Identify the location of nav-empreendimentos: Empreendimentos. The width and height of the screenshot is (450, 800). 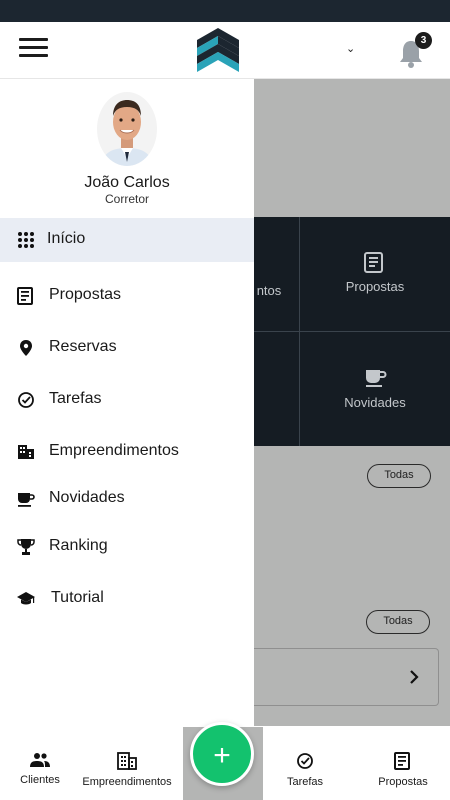
(127, 770).